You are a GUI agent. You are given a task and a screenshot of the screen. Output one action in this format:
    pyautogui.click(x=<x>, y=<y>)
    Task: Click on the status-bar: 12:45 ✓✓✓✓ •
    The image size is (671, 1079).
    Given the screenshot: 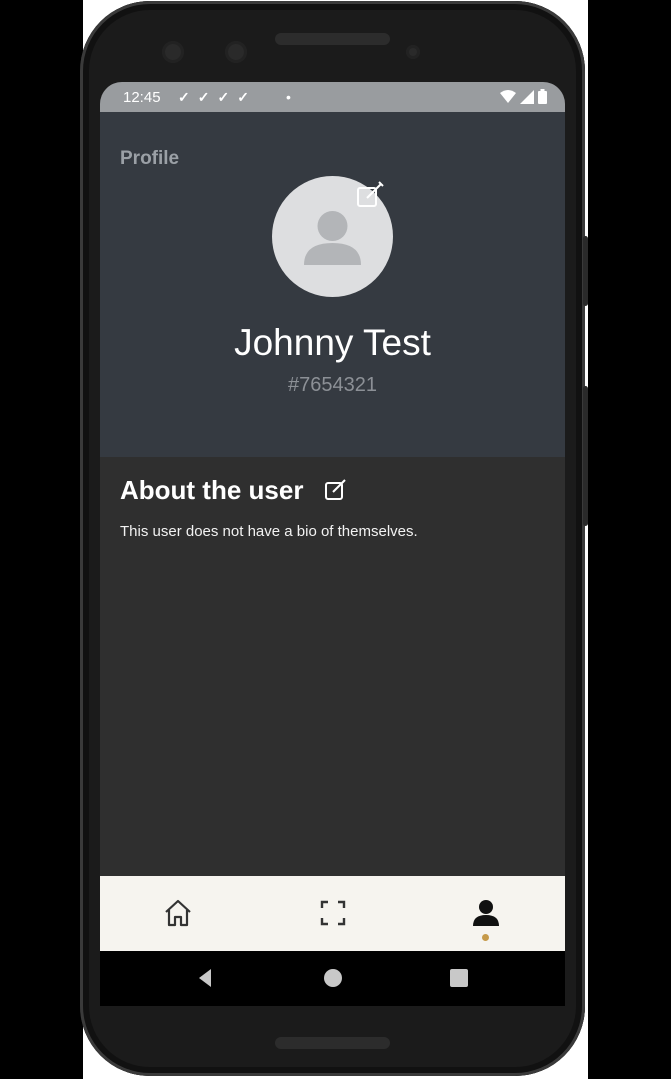 What is the action you would take?
    pyautogui.click(x=332, y=97)
    